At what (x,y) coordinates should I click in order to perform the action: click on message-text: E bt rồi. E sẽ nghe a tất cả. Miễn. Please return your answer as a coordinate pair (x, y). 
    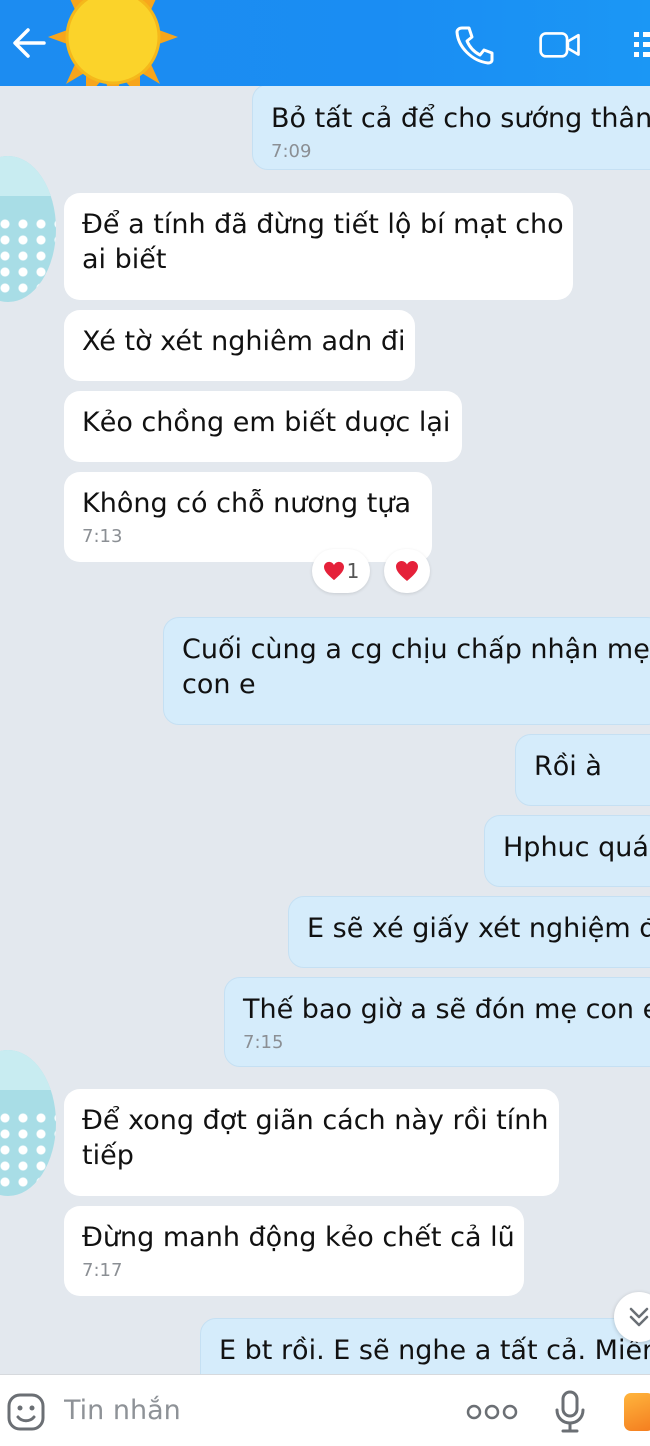
    Looking at the image, I should click on (434, 1350).